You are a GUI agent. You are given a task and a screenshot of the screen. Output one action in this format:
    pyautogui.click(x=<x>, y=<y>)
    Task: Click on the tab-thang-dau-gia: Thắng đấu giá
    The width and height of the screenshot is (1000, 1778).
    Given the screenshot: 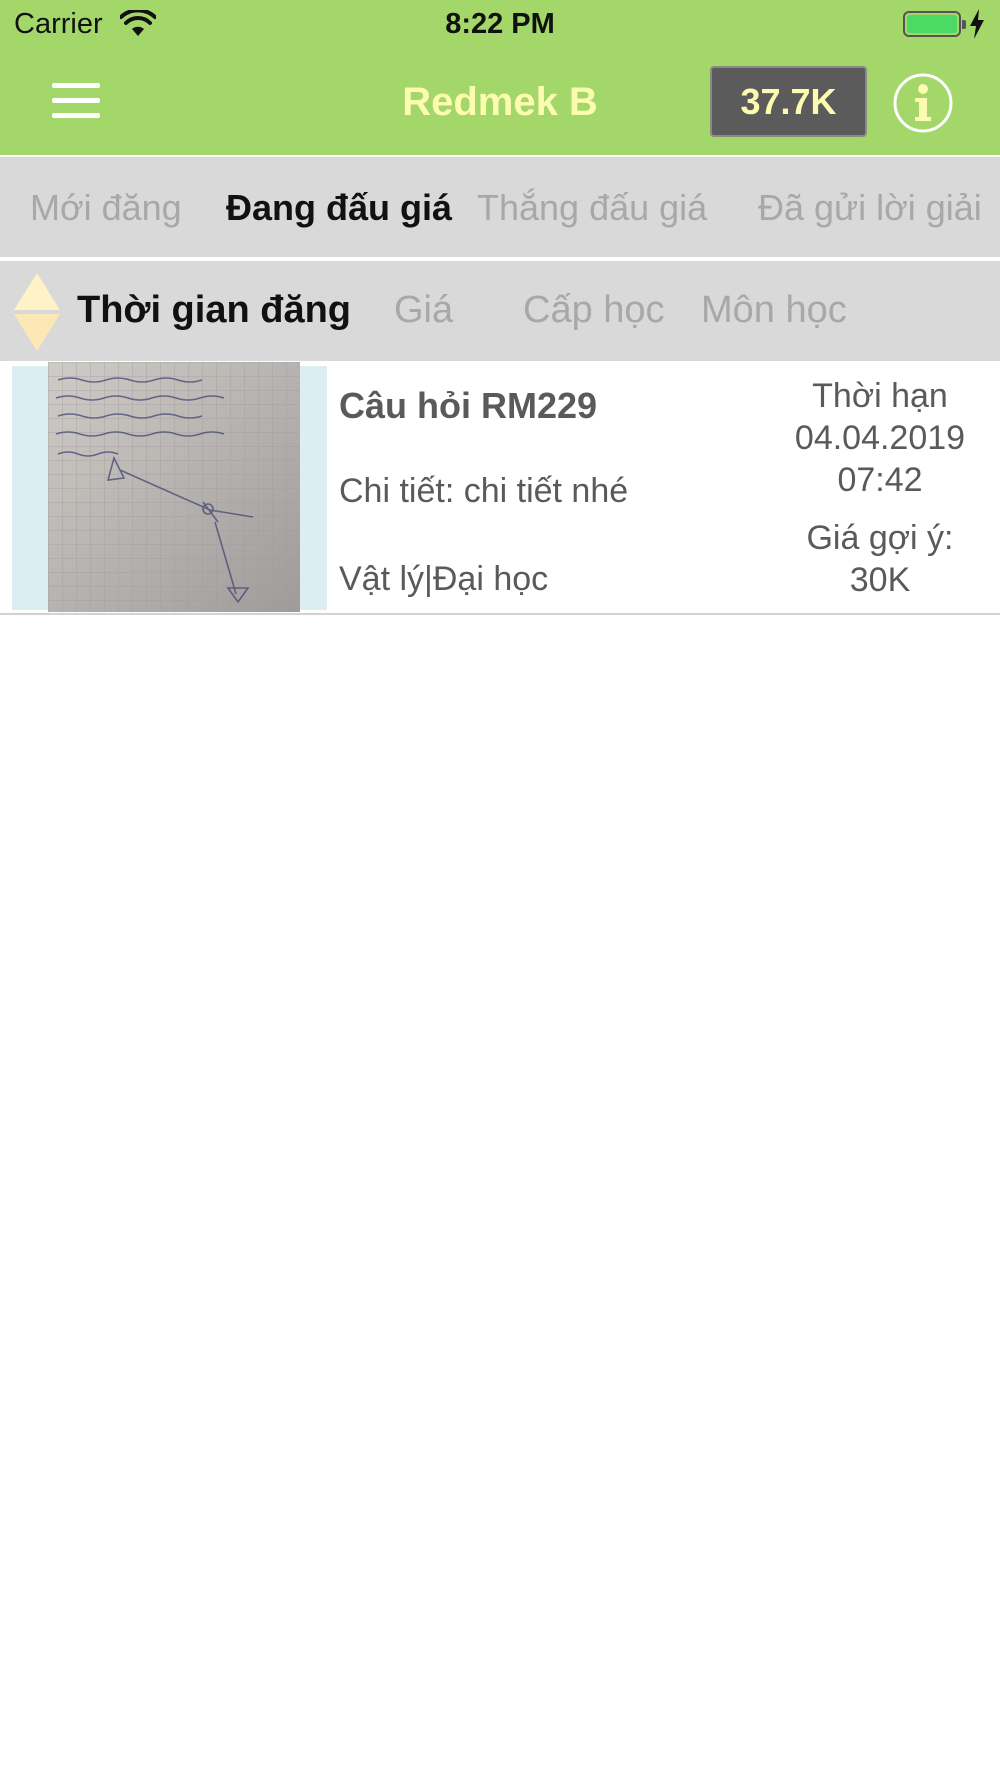 What is the action you would take?
    pyautogui.click(x=592, y=208)
    